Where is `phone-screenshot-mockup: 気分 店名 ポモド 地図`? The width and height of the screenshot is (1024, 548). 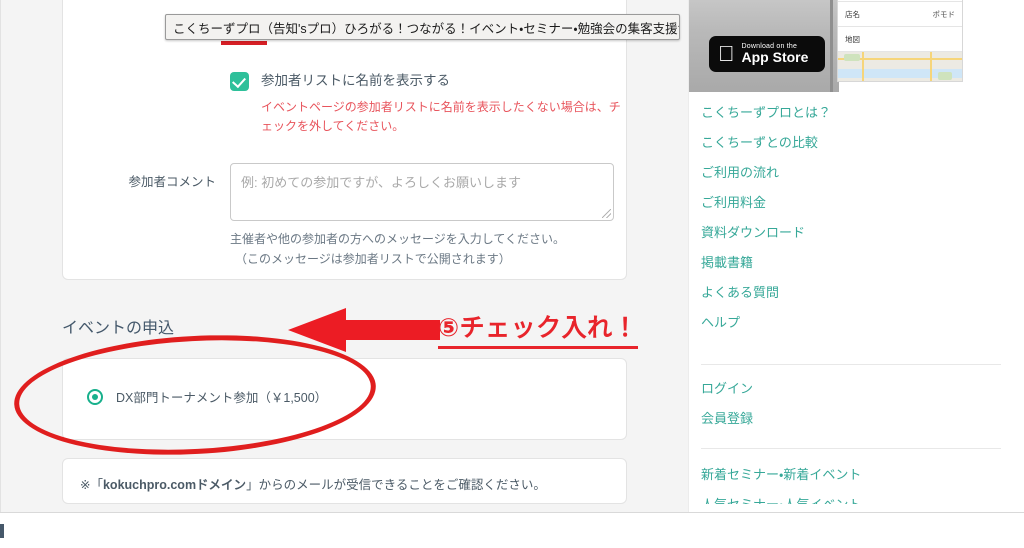
phone-screenshot-mockup: 気分 店名 ポモド 地図 is located at coordinates (900, 41).